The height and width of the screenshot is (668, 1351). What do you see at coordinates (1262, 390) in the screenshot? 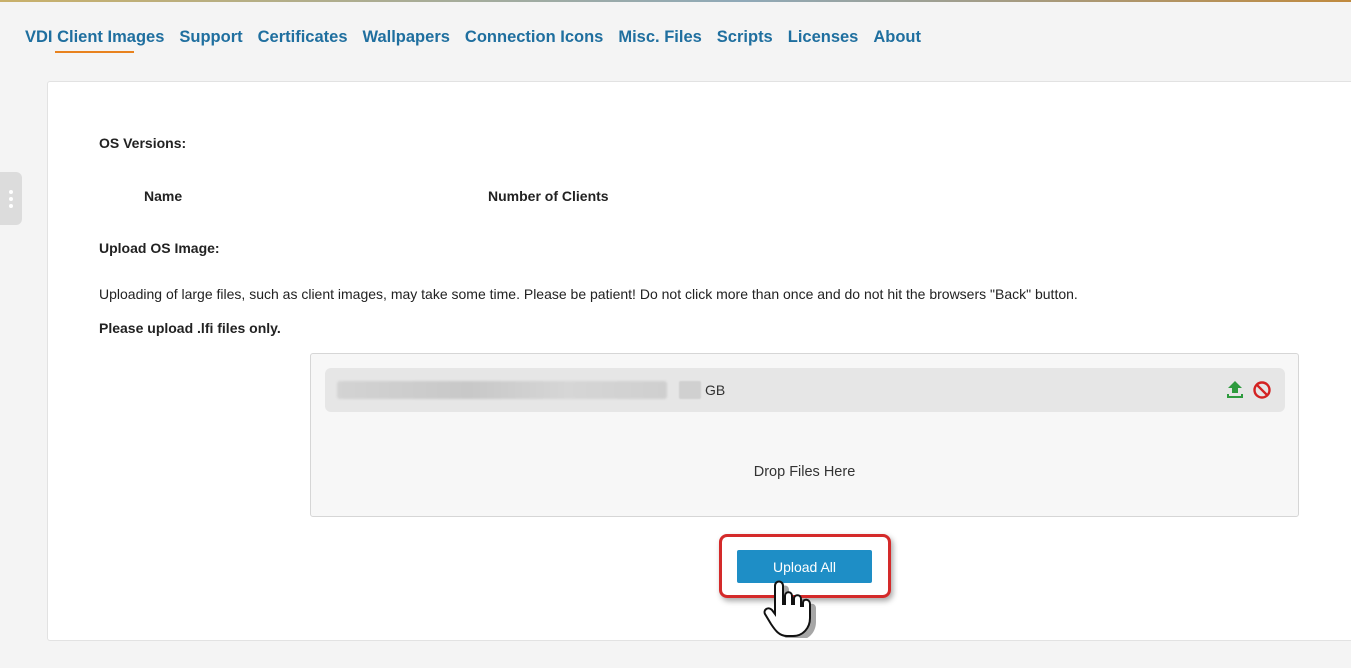
I see `cancel-icon` at bounding box center [1262, 390].